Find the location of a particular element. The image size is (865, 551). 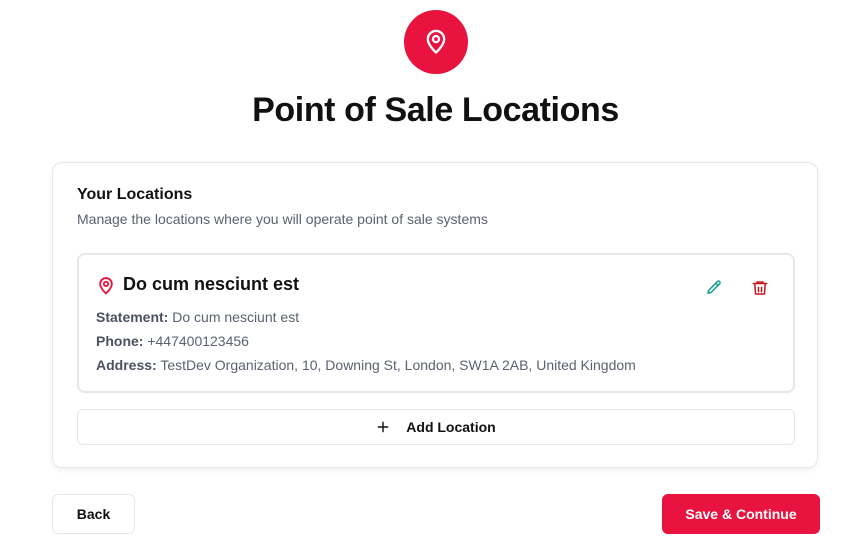

plus-icon is located at coordinates (383, 427).